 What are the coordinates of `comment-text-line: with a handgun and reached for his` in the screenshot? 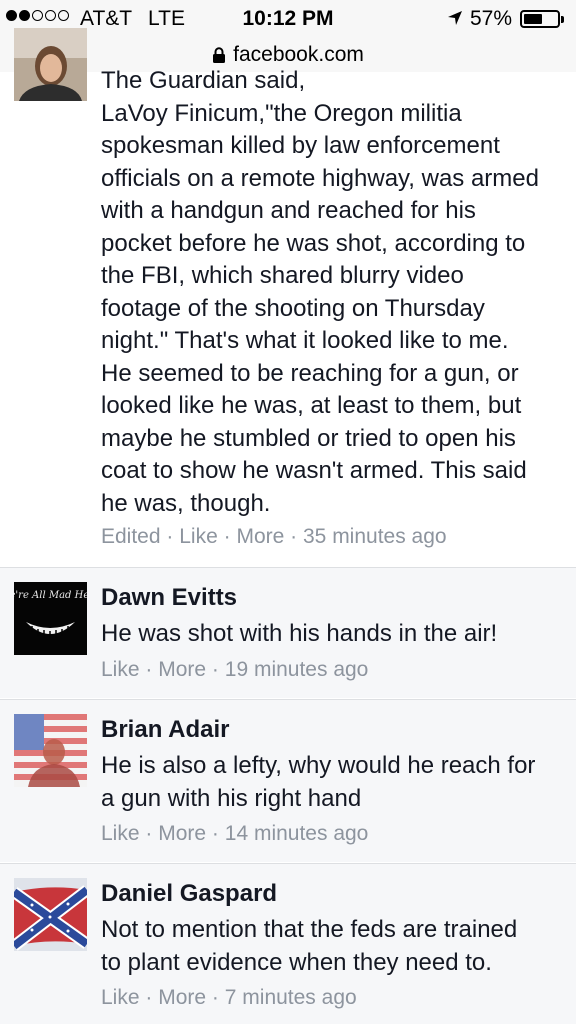 It's located at (288, 210).